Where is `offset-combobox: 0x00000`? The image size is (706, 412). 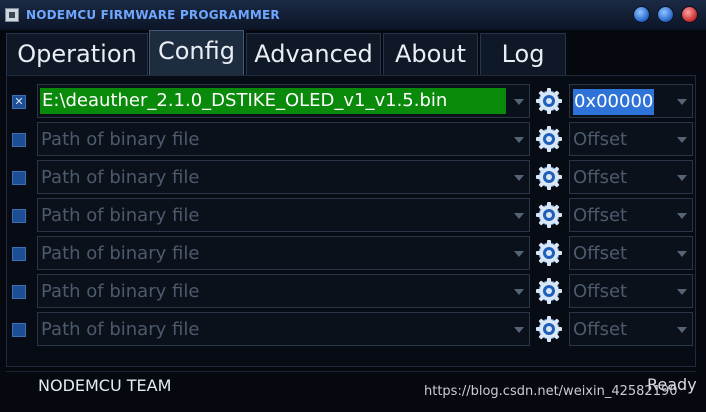 offset-combobox: 0x00000 is located at coordinates (631, 101).